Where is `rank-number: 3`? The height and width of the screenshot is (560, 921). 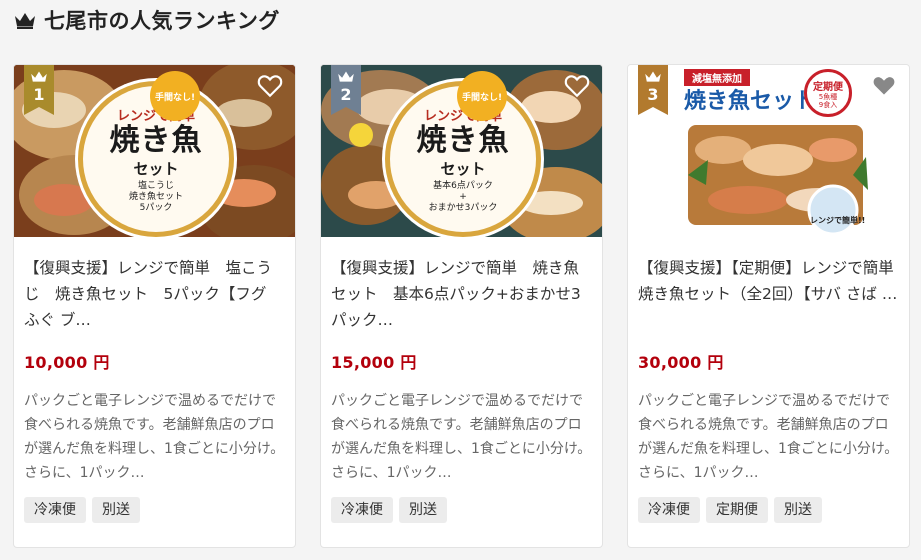 rank-number: 3 is located at coordinates (653, 94).